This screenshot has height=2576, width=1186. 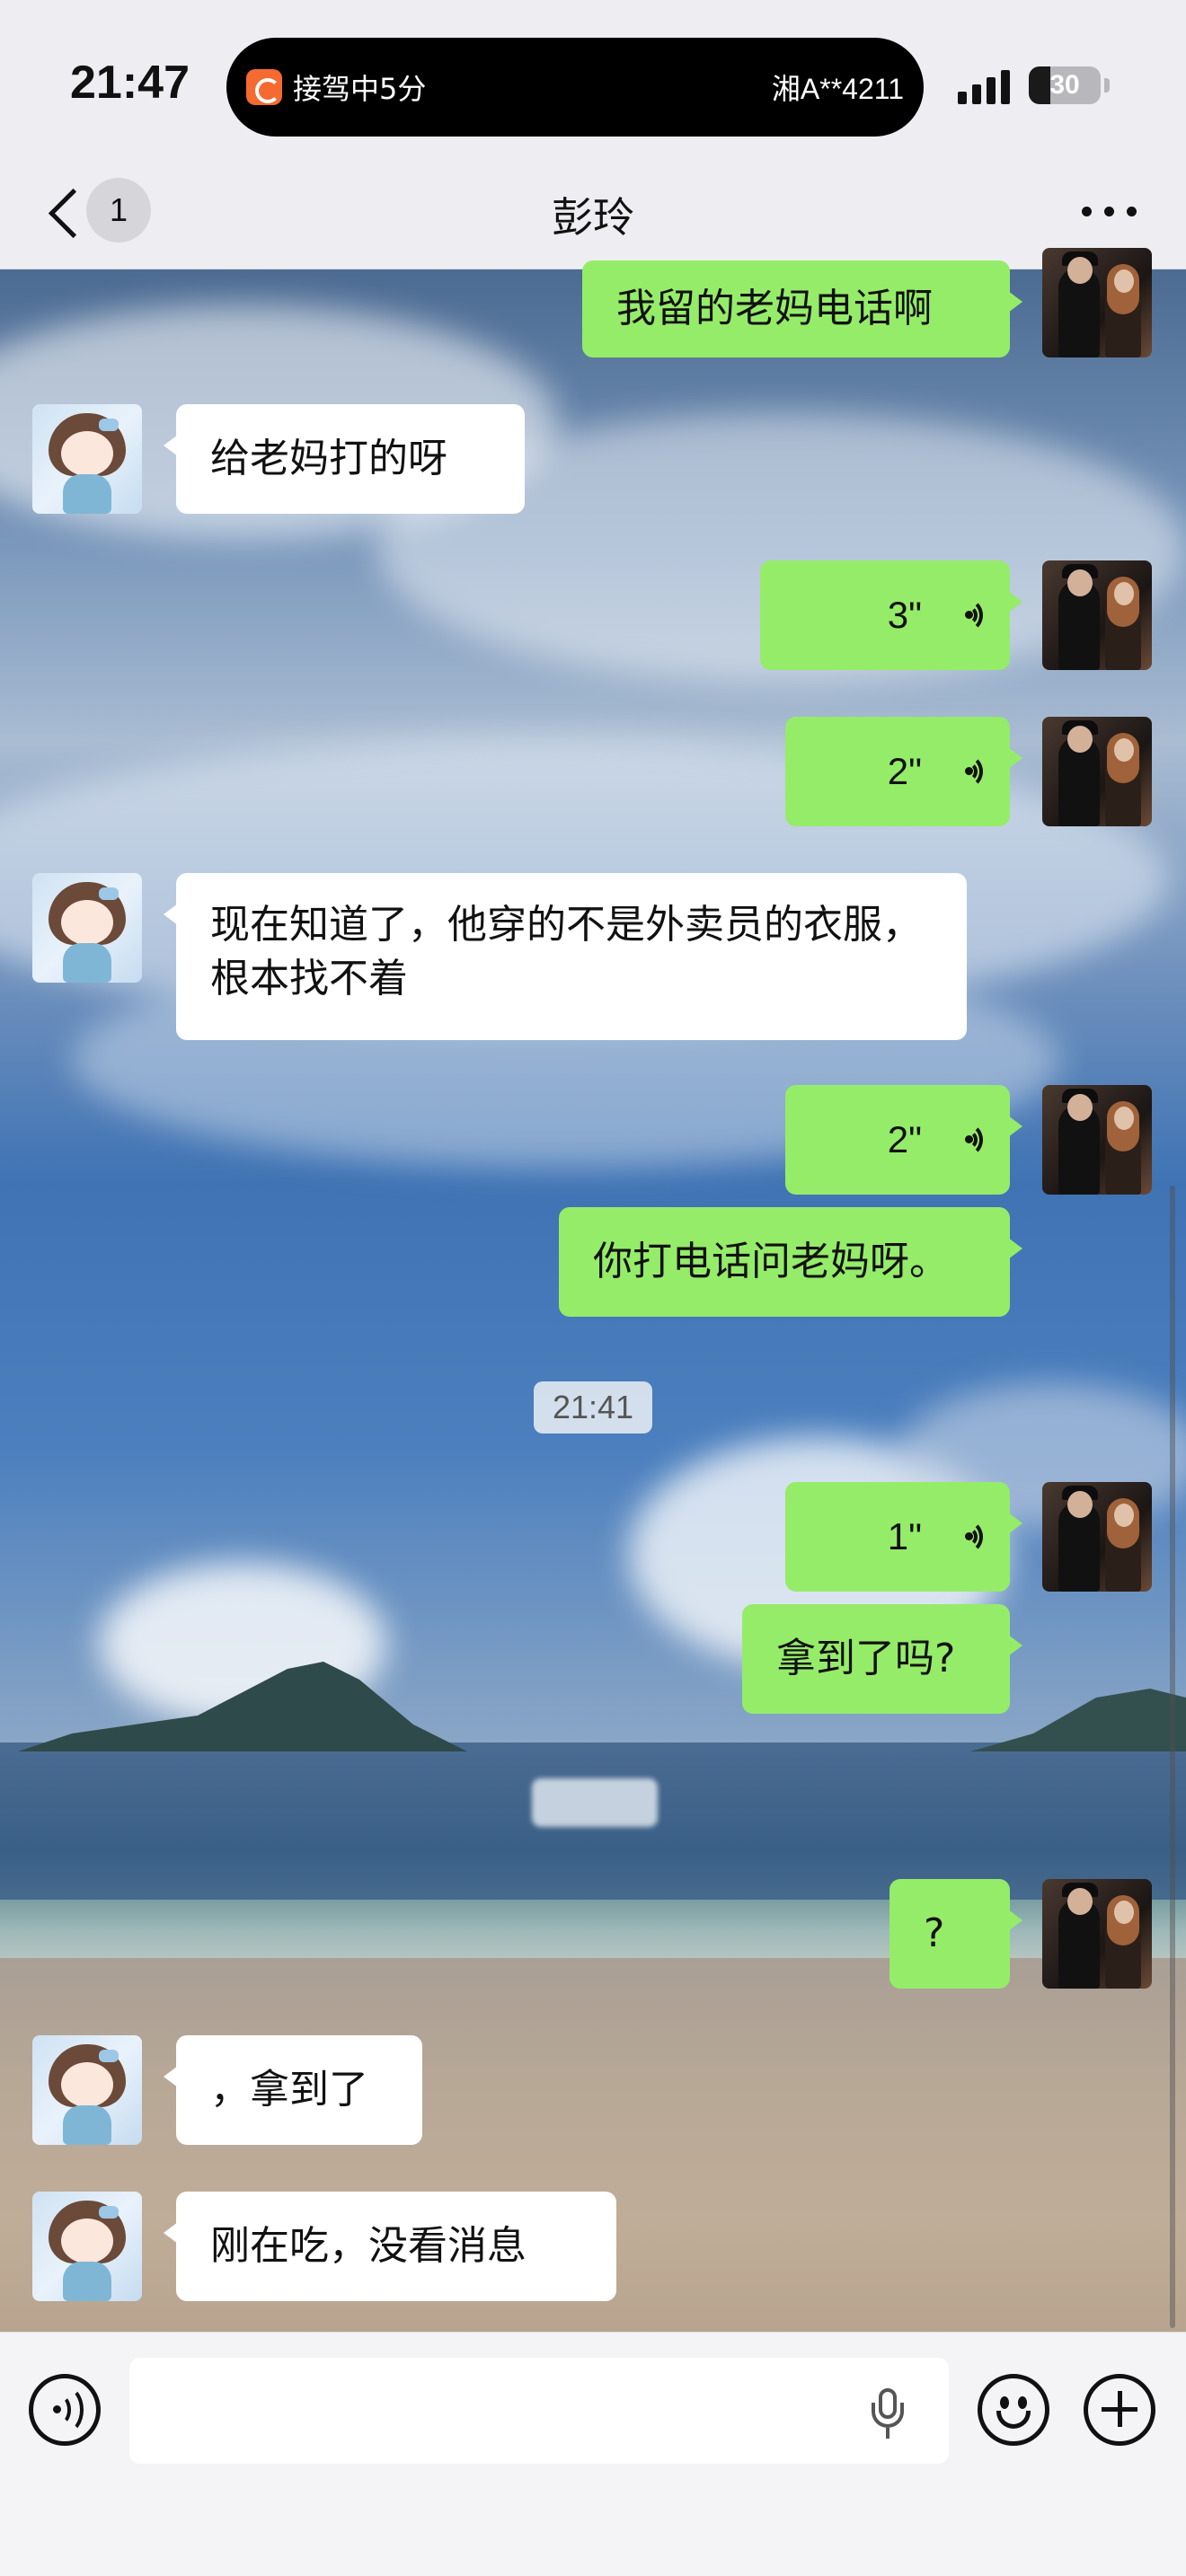 What do you see at coordinates (360, 89) in the screenshot?
I see `live-activity-status: 接驾中5分` at bounding box center [360, 89].